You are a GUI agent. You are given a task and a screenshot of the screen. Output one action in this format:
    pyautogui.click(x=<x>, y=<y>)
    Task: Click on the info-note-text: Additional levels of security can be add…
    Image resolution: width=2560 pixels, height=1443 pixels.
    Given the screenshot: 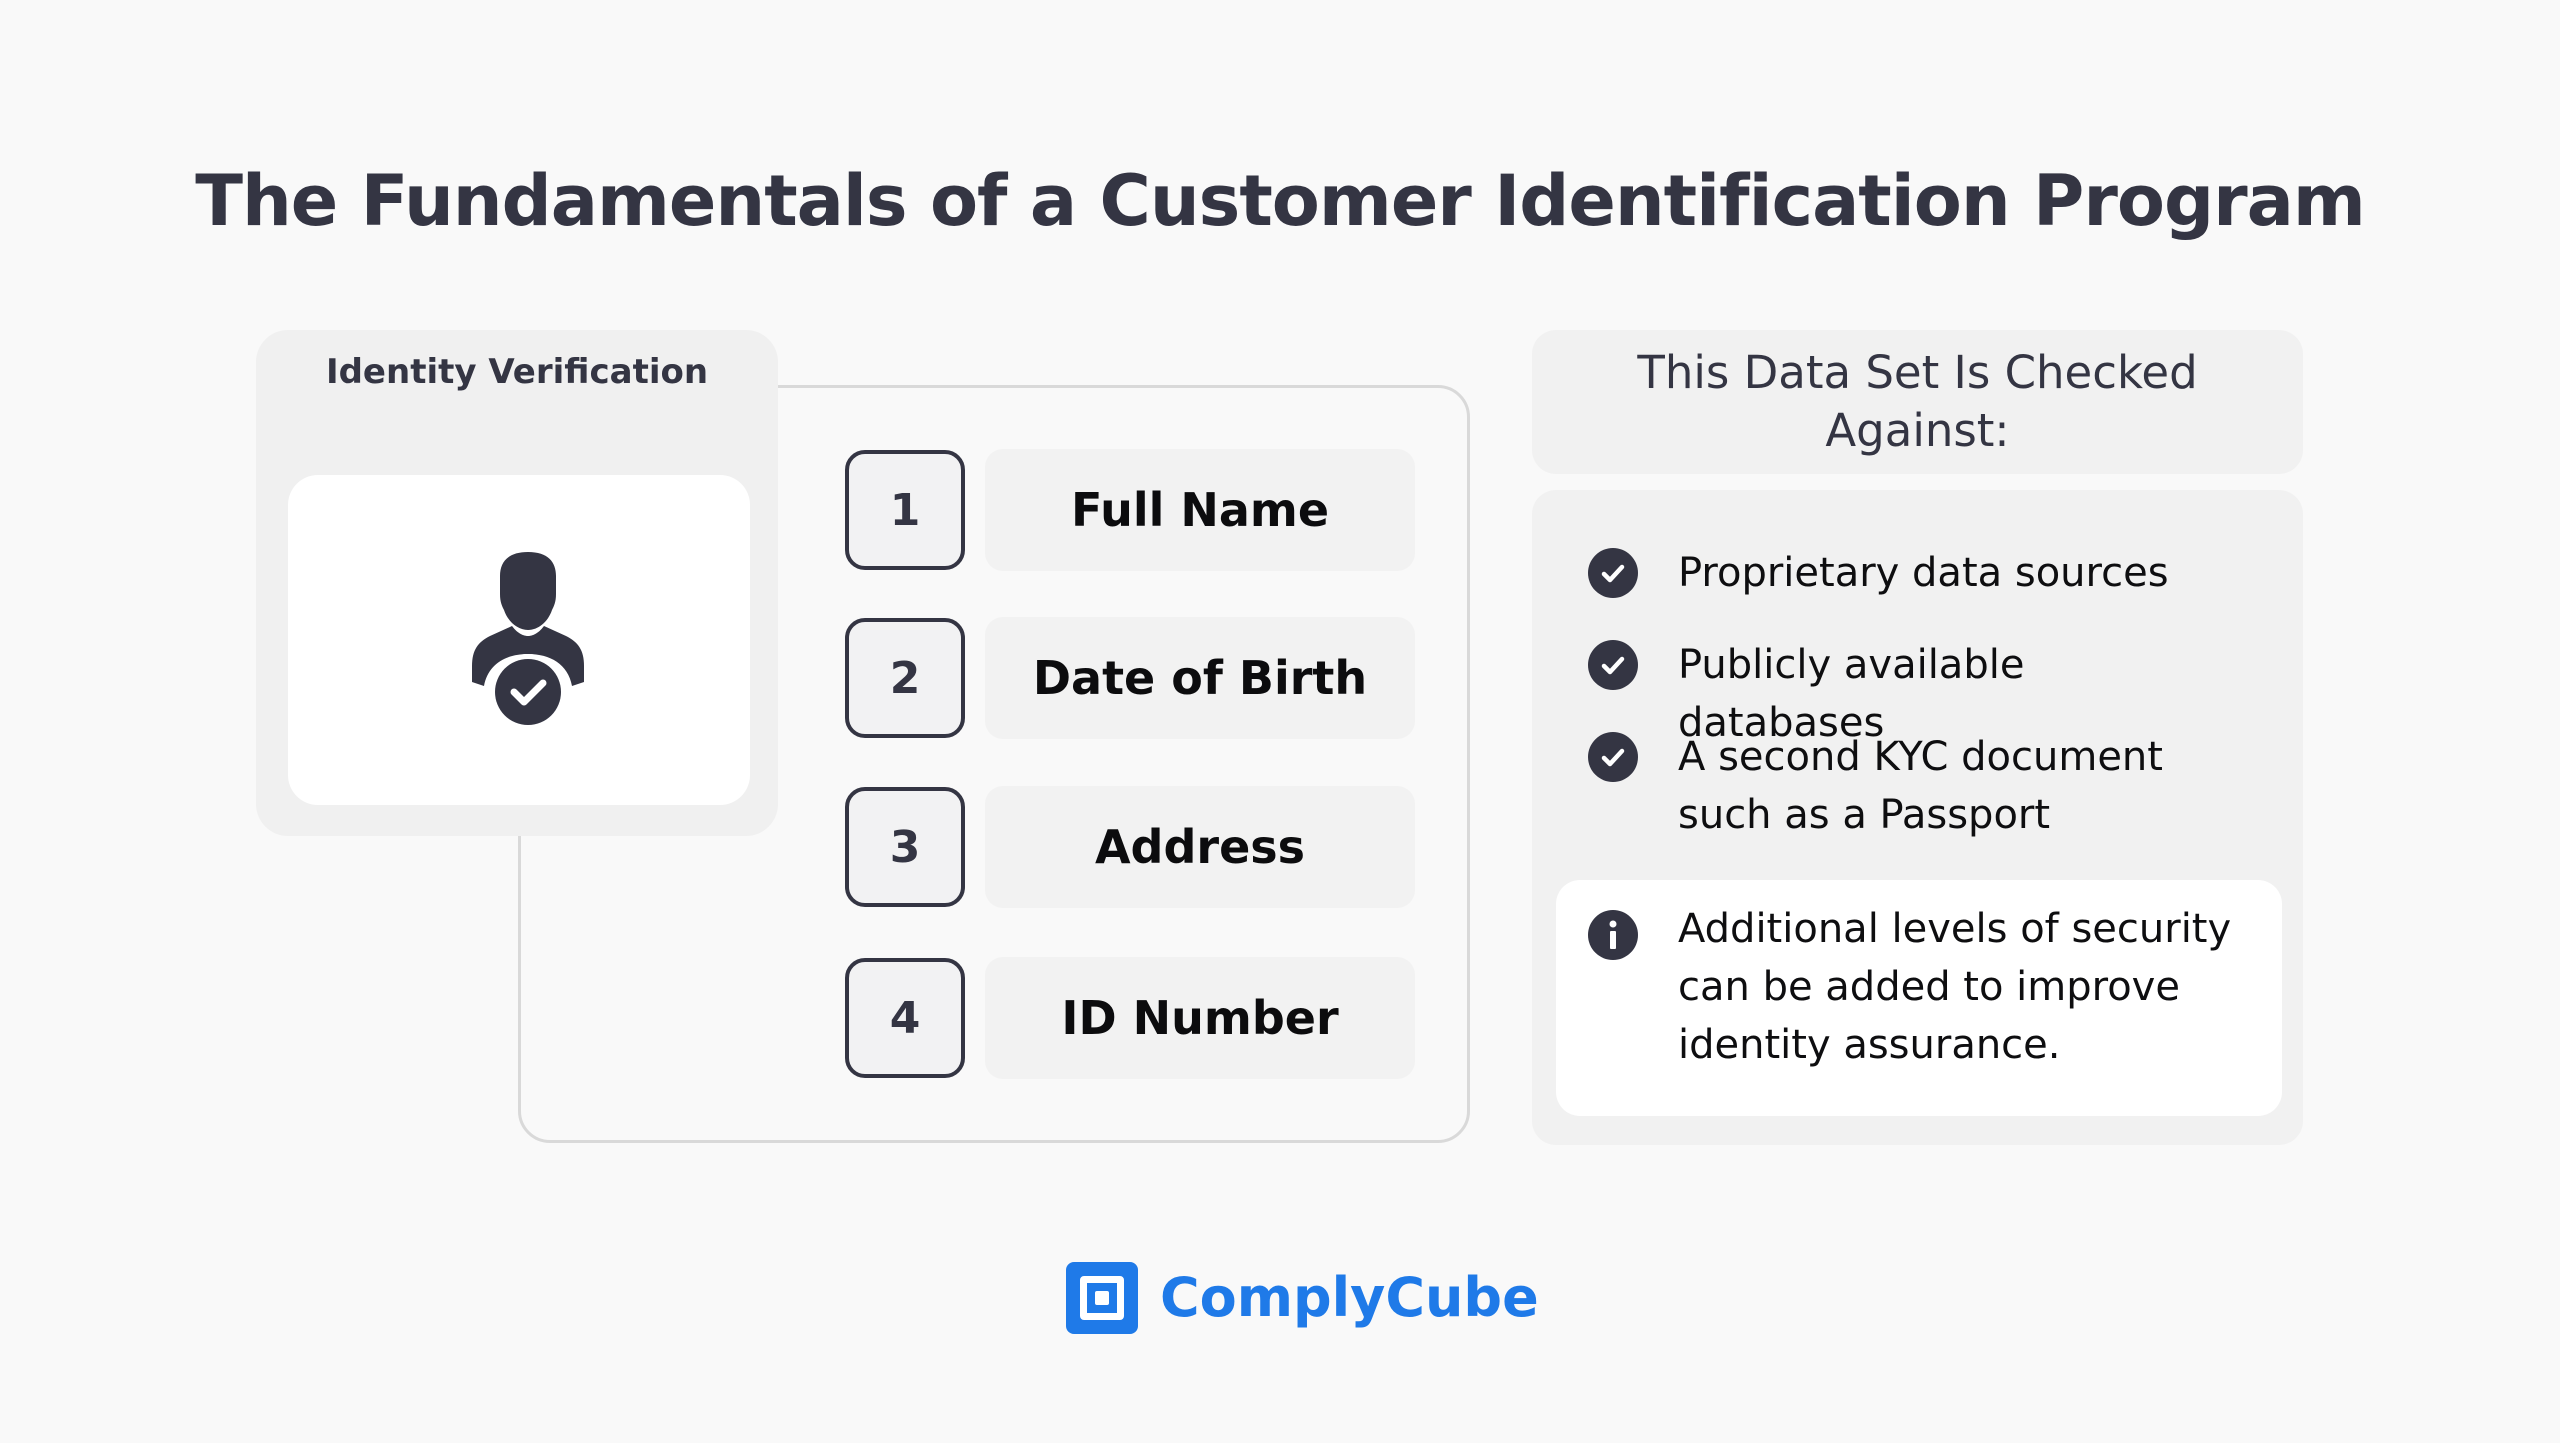 What is the action you would take?
    pyautogui.click(x=1955, y=987)
    